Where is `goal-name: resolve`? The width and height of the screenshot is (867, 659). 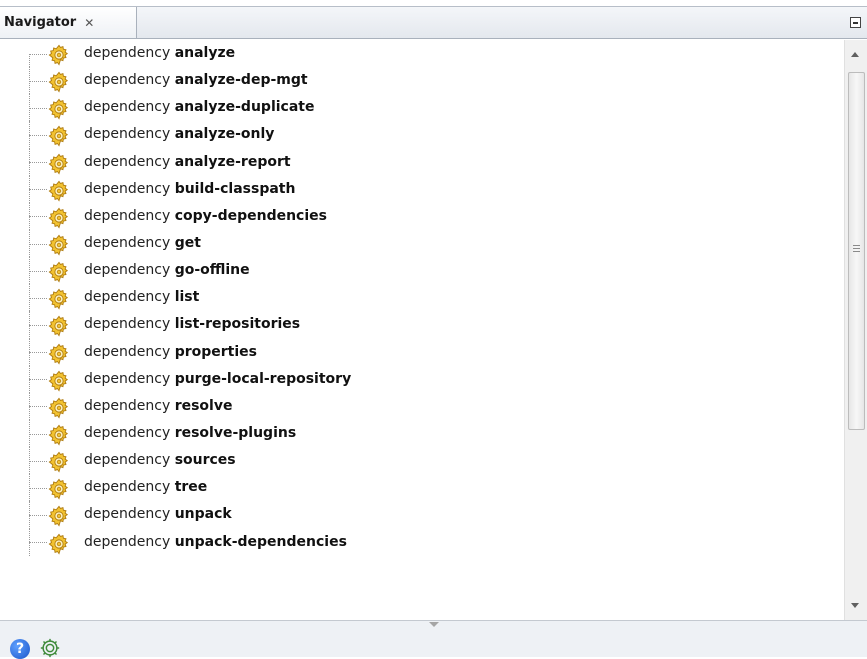 goal-name: resolve is located at coordinates (203, 405).